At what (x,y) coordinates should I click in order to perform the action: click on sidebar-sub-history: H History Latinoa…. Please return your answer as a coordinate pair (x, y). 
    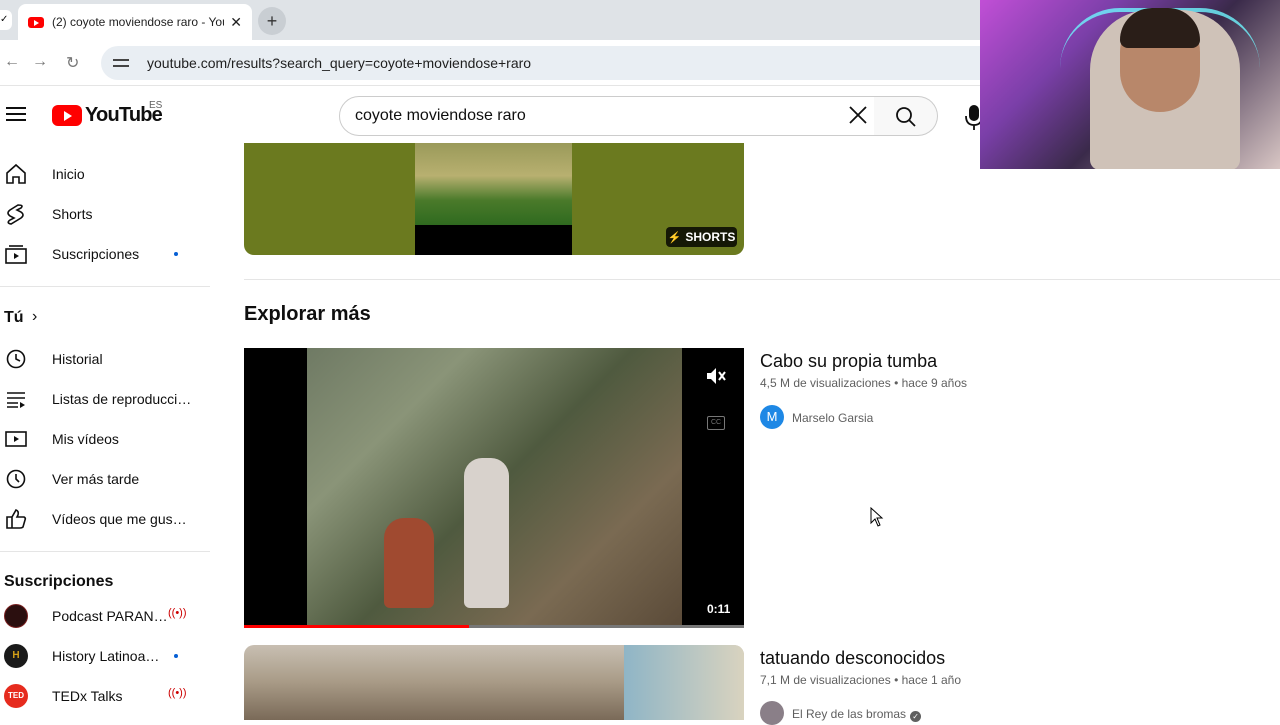
    Looking at the image, I should click on (105, 656).